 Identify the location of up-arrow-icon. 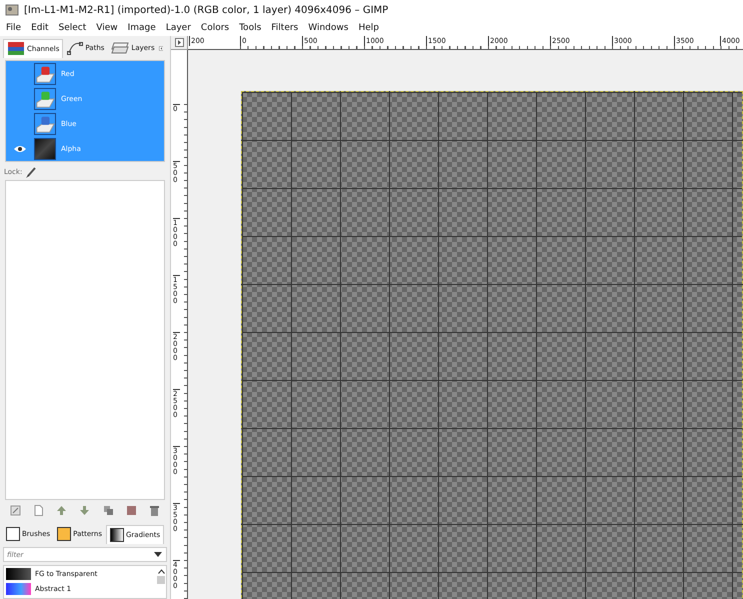
(62, 510).